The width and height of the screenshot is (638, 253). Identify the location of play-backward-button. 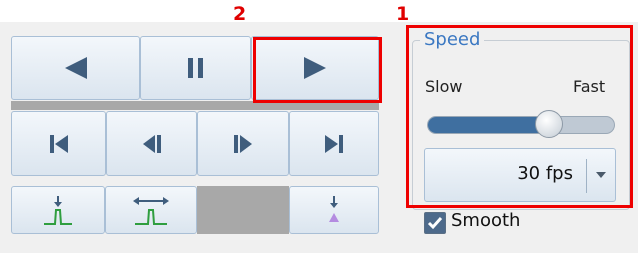
(75, 68).